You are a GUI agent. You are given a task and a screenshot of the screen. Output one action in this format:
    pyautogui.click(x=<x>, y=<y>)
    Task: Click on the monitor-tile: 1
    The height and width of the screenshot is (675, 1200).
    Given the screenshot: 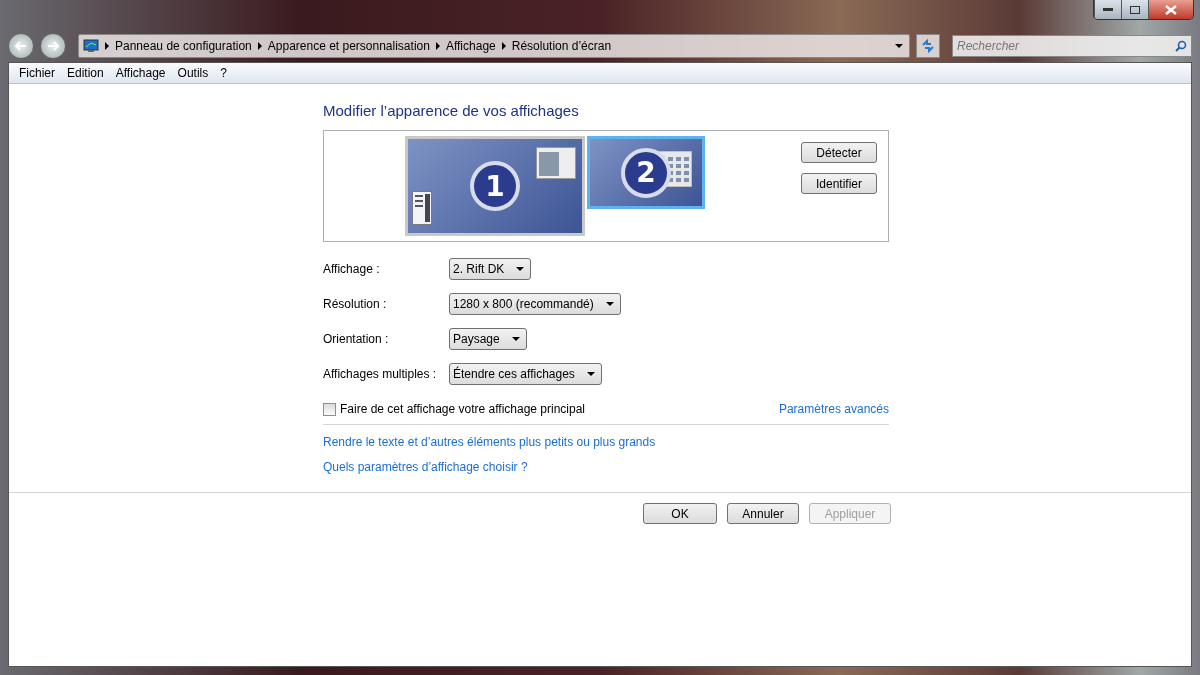 What is the action you would take?
    pyautogui.click(x=495, y=186)
    